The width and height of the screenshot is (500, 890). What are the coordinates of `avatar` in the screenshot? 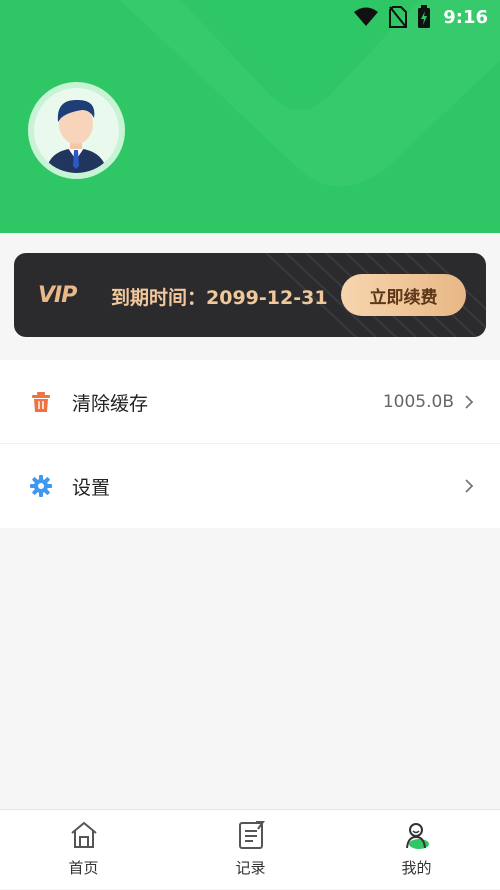 It's located at (76, 130).